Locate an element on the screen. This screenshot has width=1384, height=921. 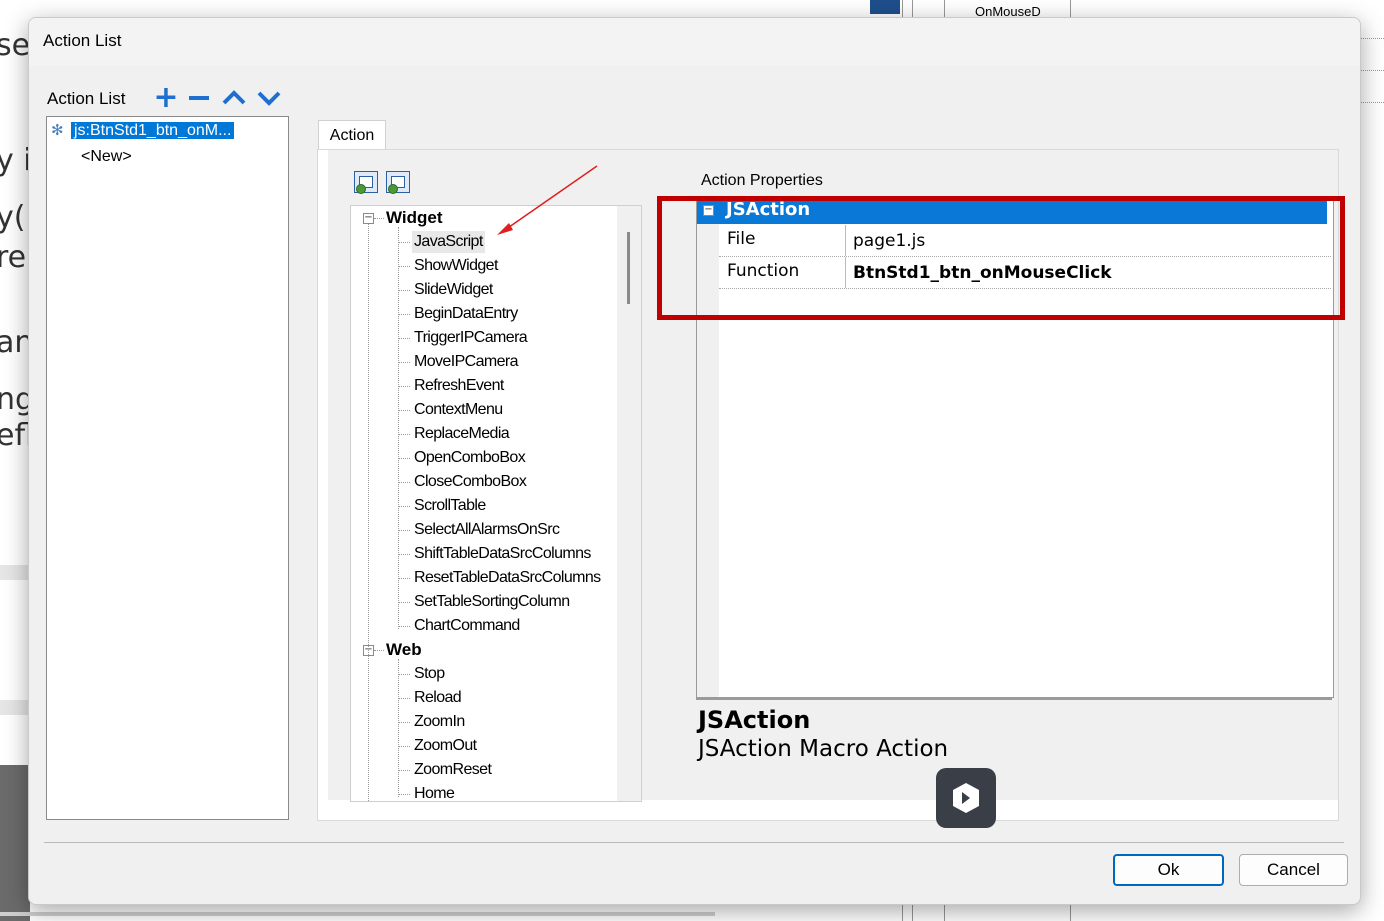
action-list-item-new: <New> is located at coordinates (106, 157).